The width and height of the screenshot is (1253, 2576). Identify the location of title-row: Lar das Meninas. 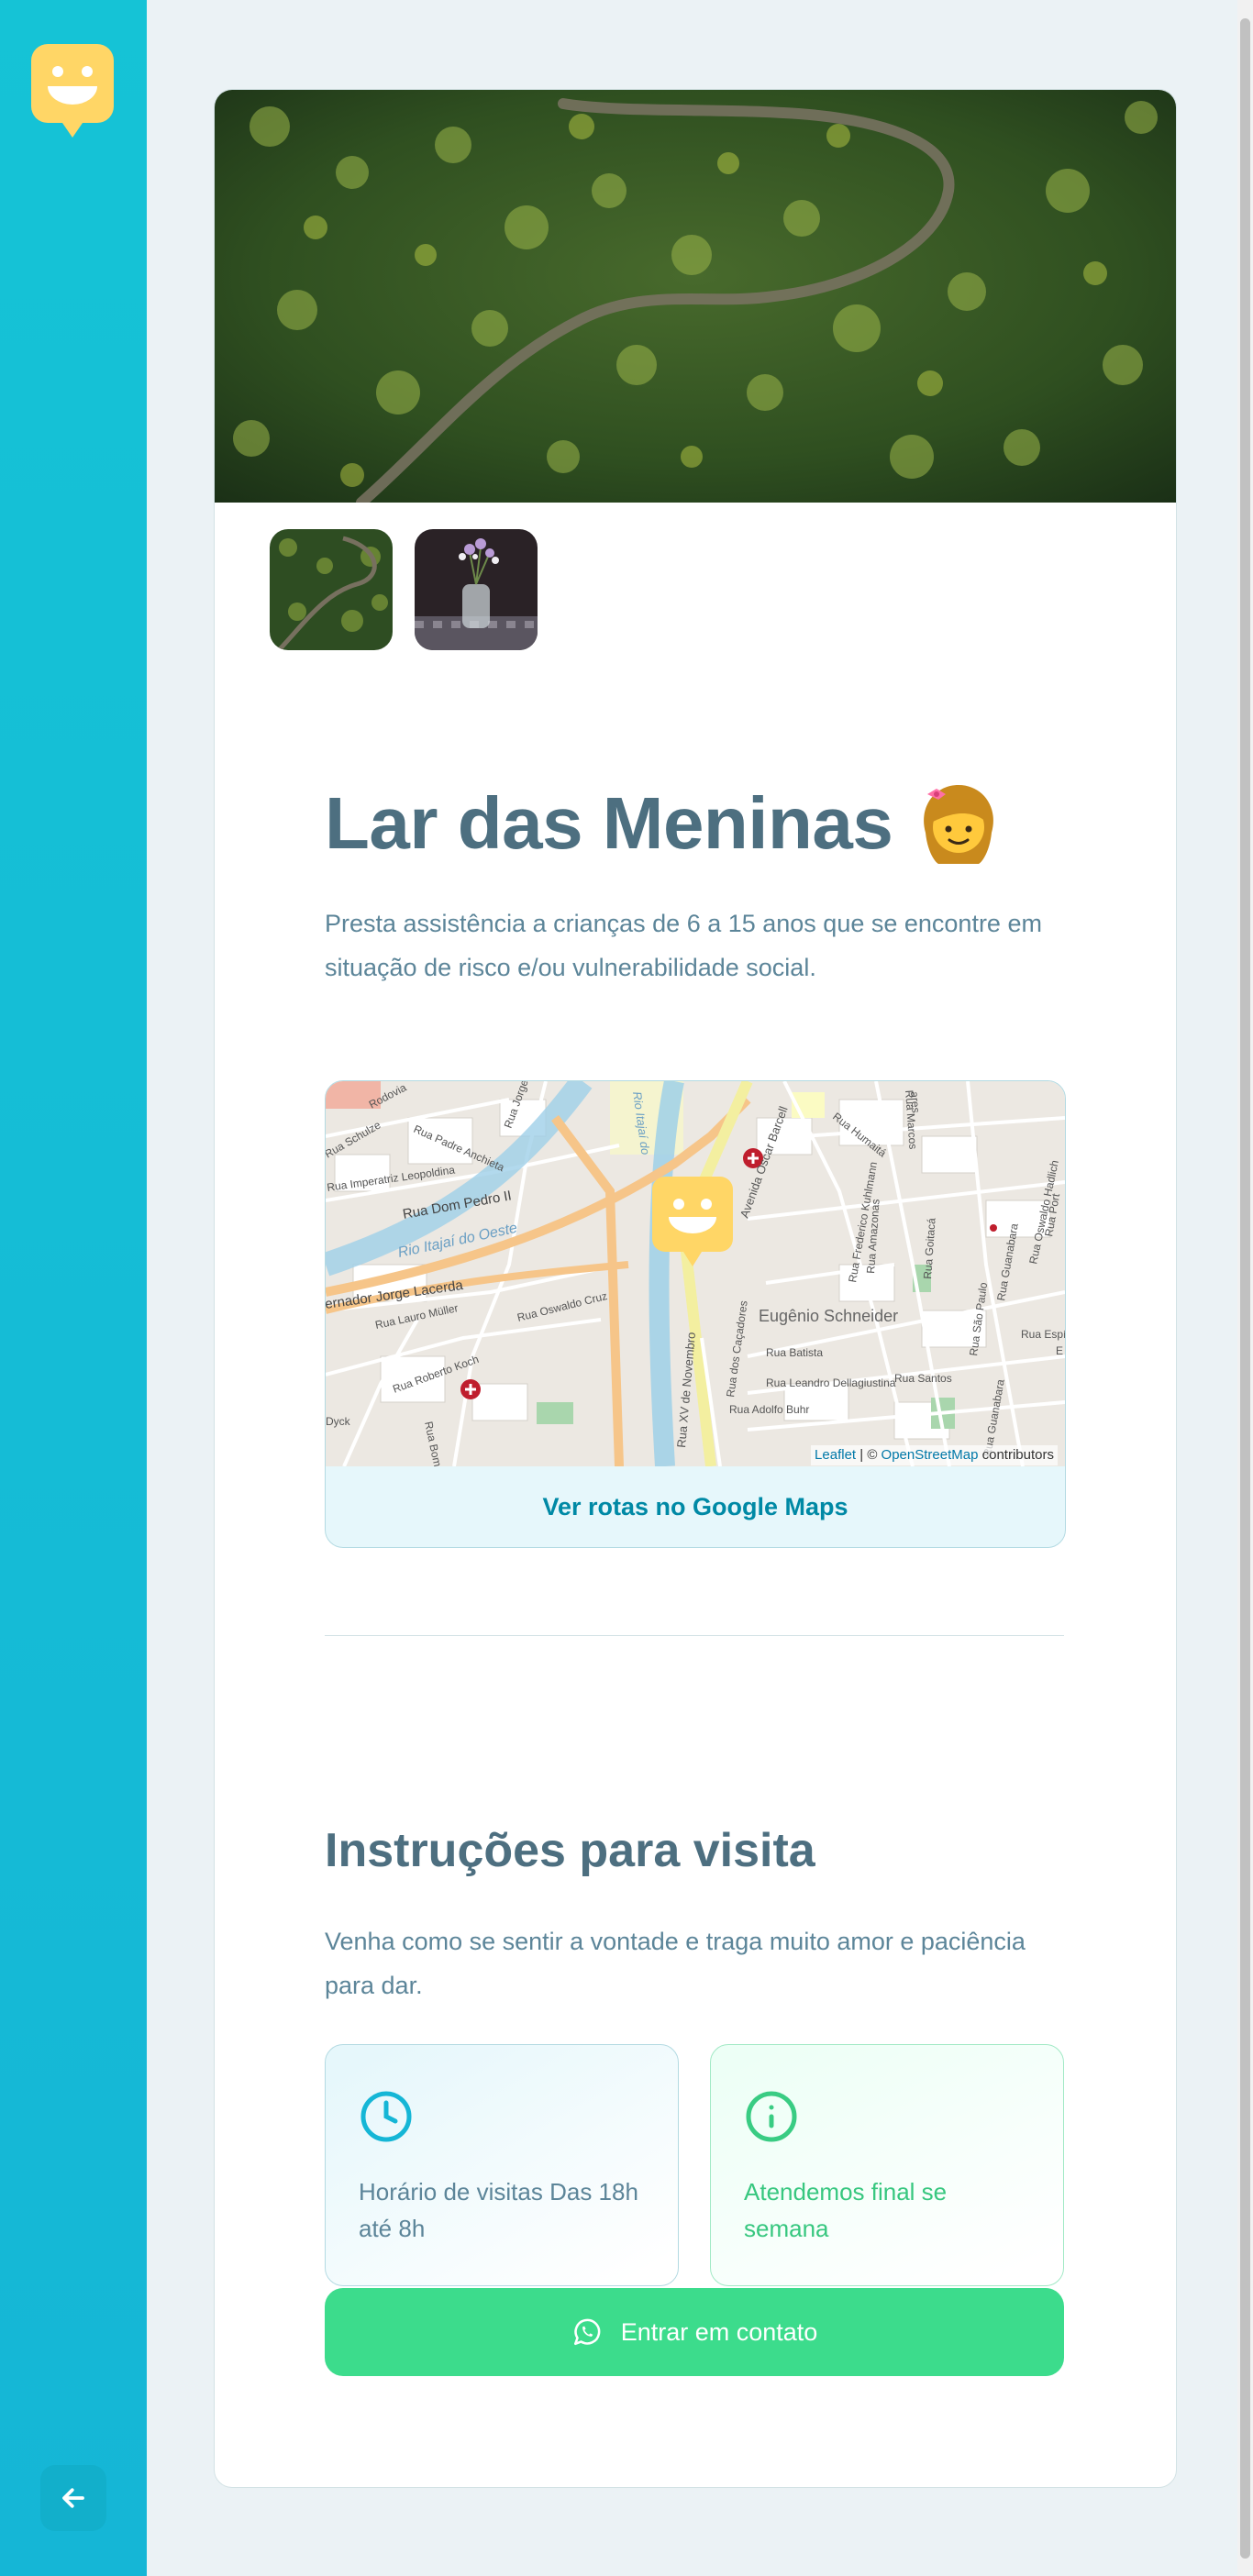
(664, 823).